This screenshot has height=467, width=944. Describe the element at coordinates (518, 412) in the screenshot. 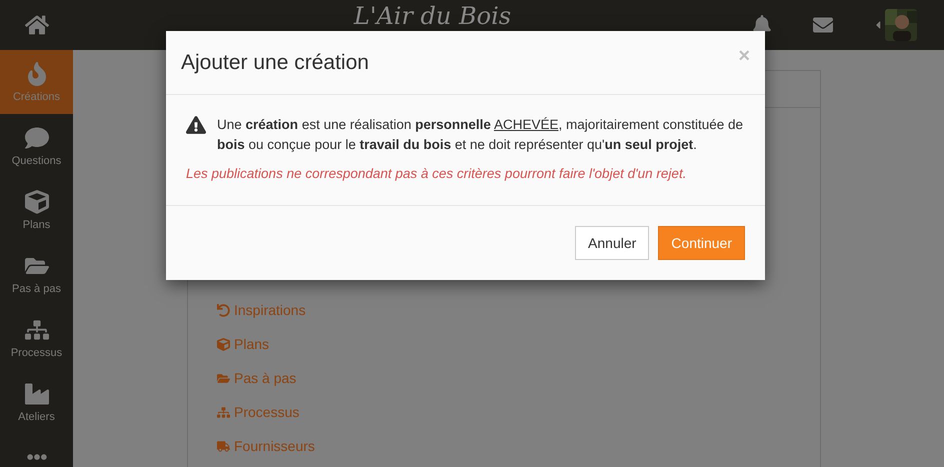

I see `panel-link: Processus` at that location.